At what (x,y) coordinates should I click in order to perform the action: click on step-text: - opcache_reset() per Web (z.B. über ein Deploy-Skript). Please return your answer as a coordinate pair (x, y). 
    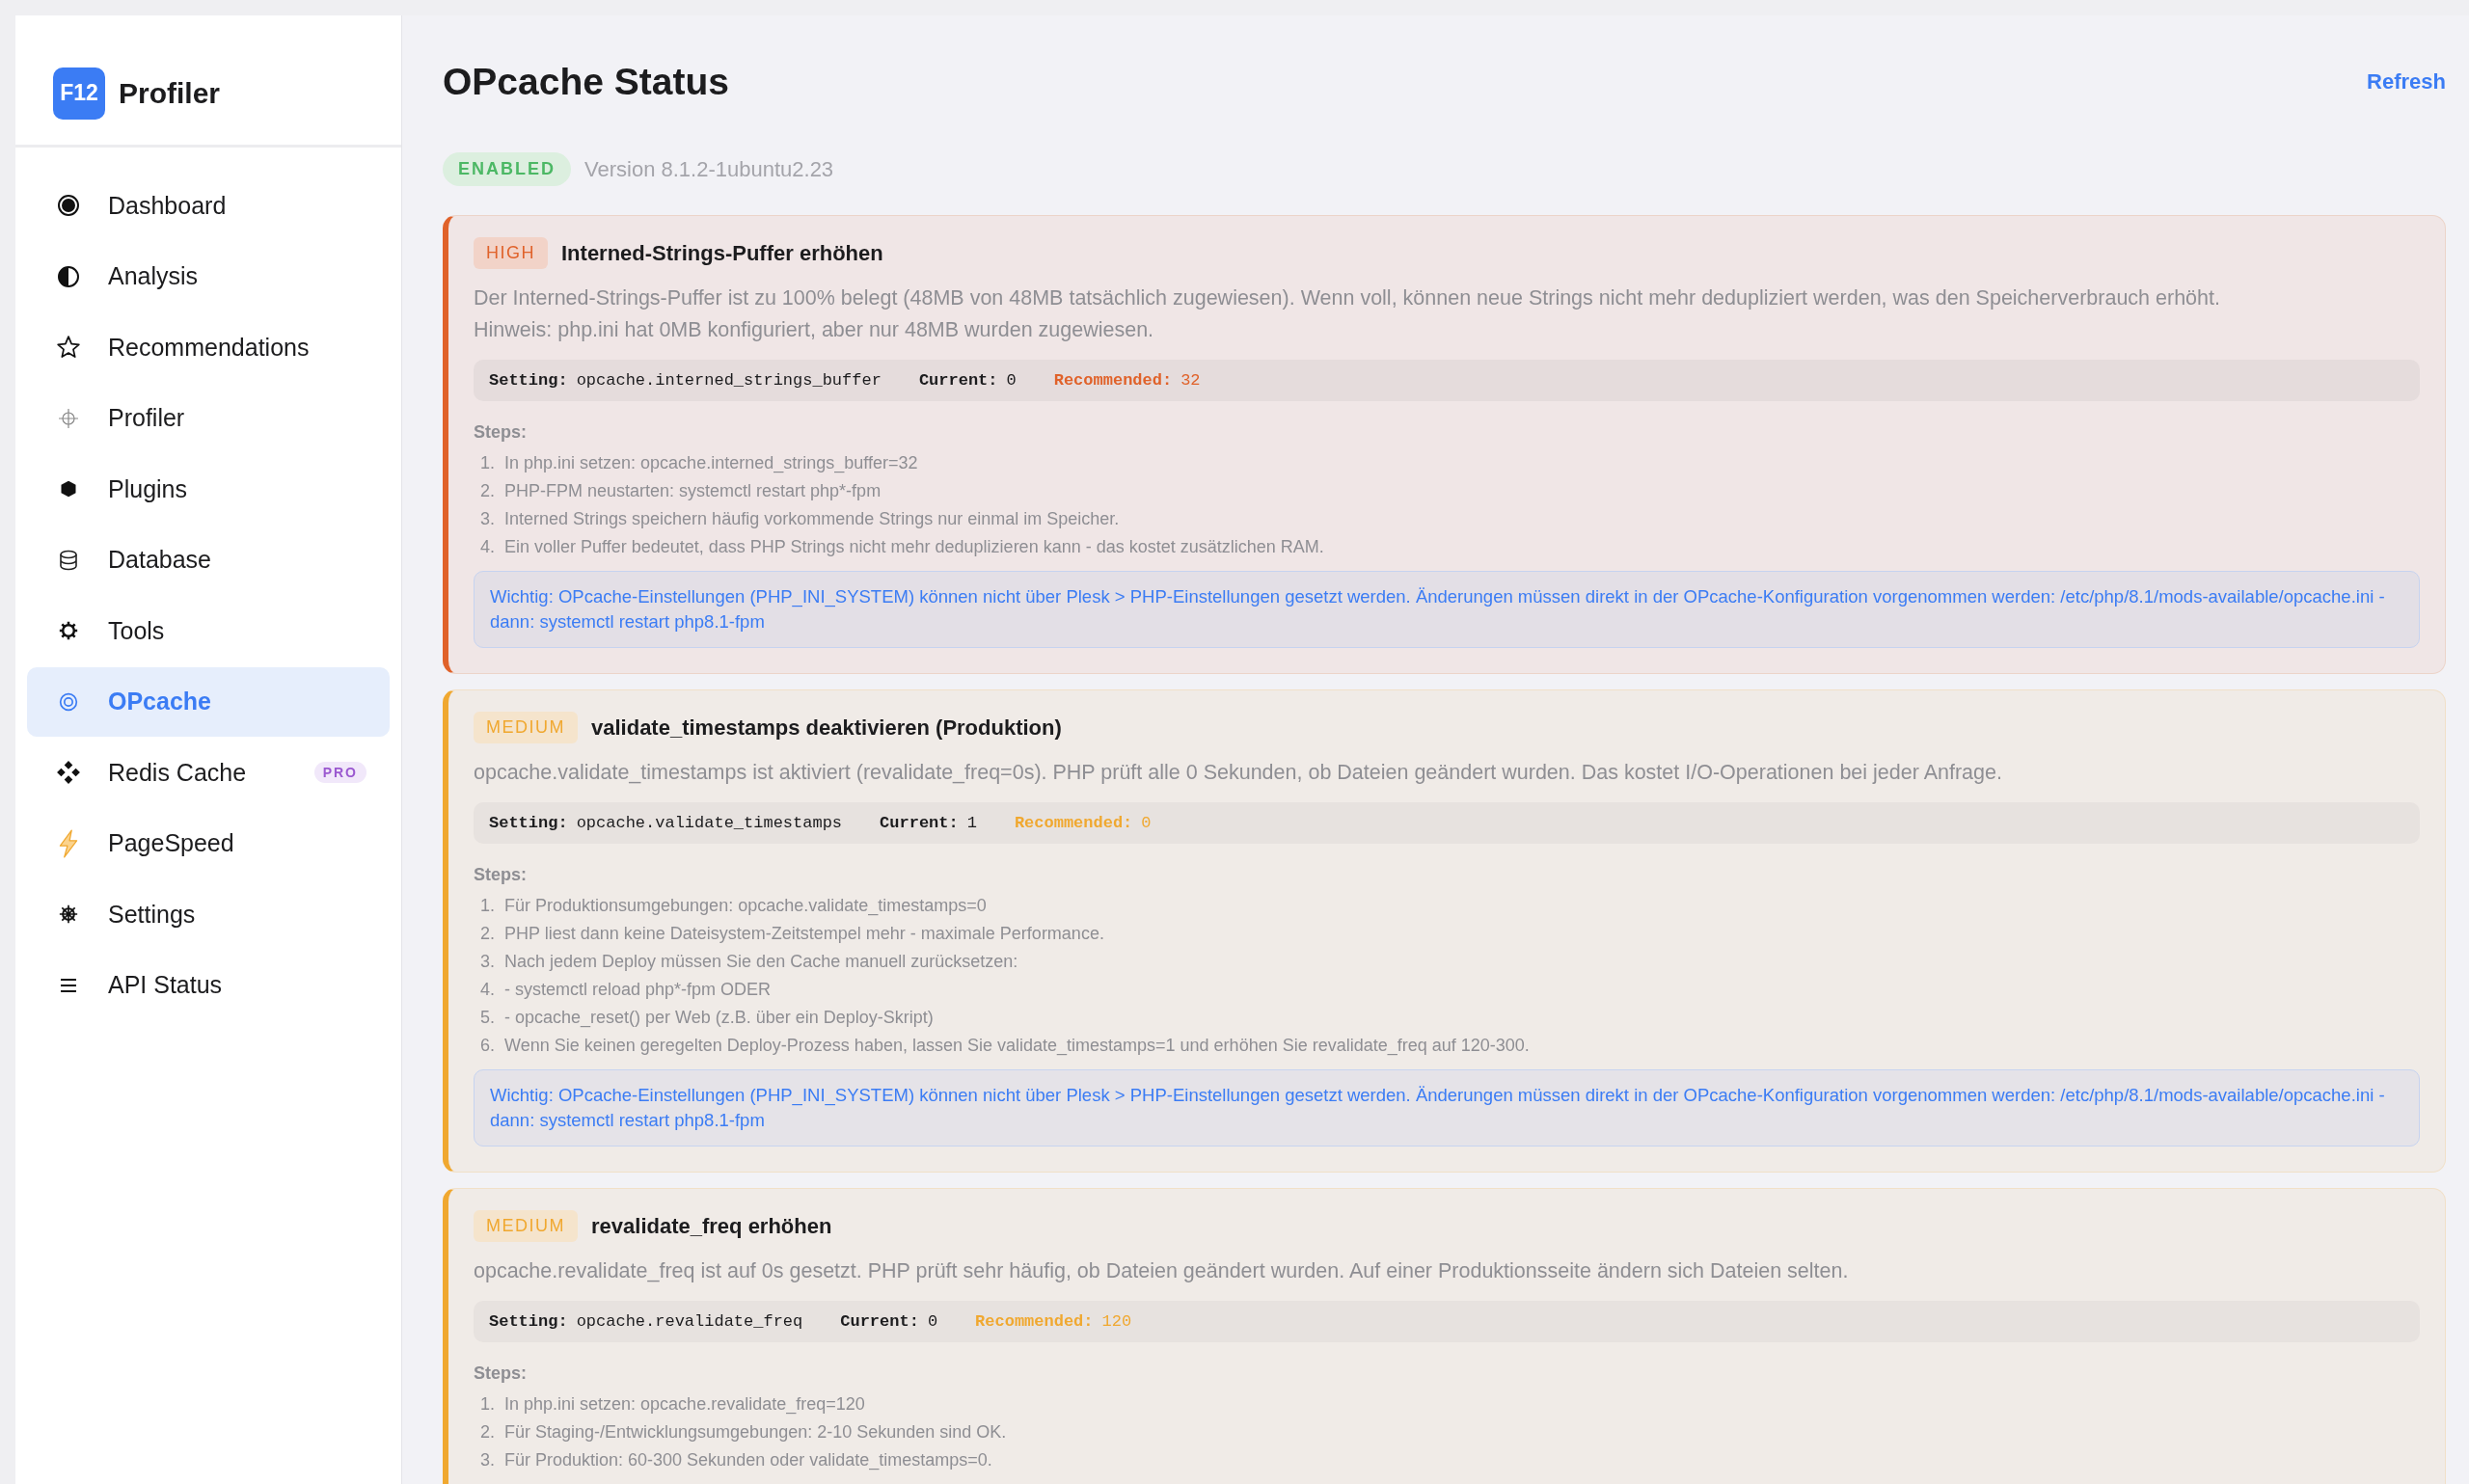
    Looking at the image, I should click on (719, 1017).